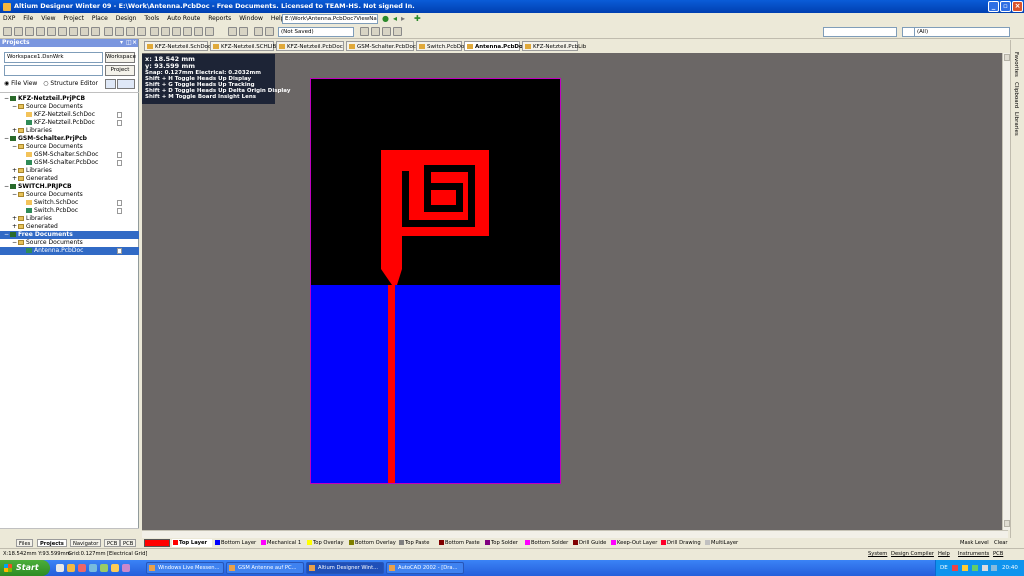  What do you see at coordinates (18, 31) in the screenshot?
I see `open-icon` at bounding box center [18, 31].